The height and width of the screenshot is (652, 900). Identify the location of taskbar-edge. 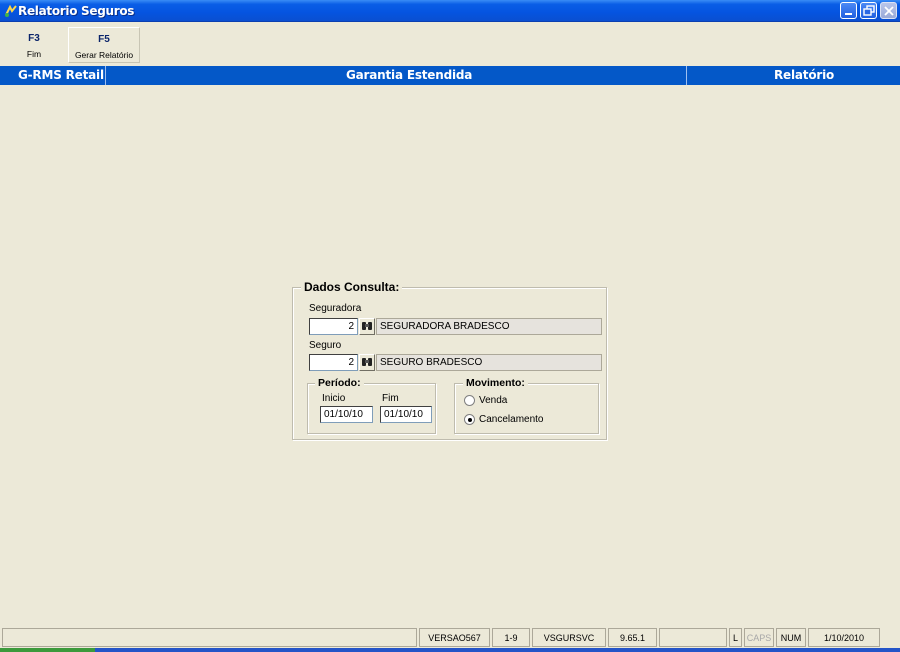
(450, 650).